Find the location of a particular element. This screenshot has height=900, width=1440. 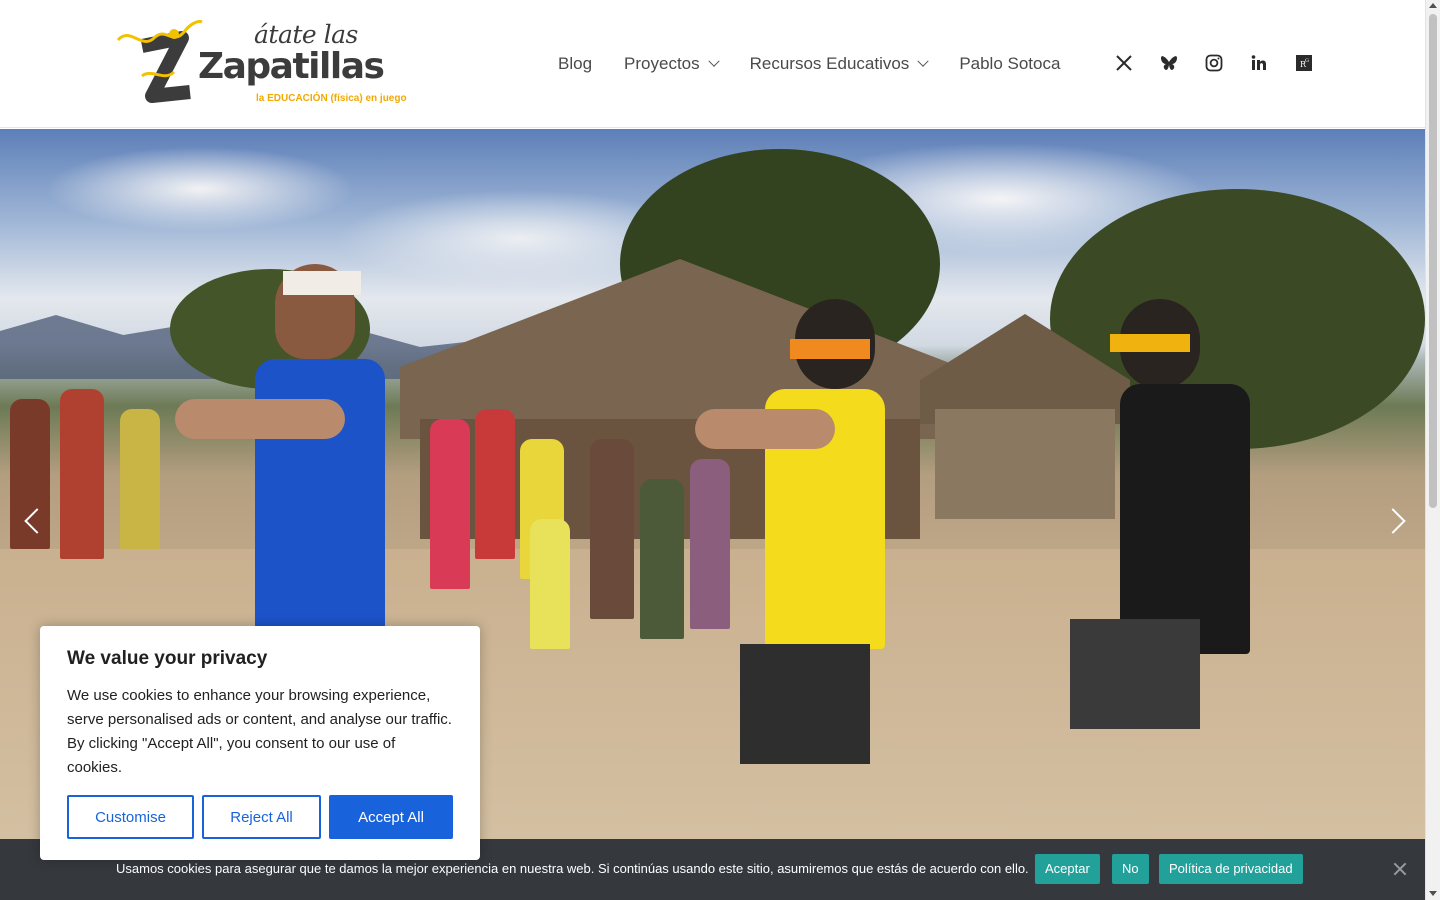

page-scrollbar is located at coordinates (1432, 450).